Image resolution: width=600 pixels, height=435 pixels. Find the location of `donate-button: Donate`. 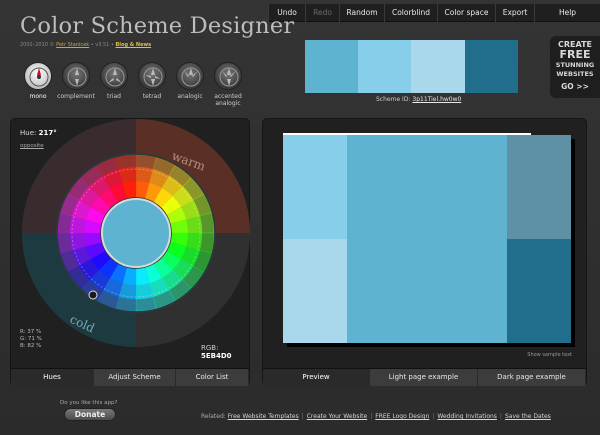

donate-button: Donate is located at coordinates (90, 414).